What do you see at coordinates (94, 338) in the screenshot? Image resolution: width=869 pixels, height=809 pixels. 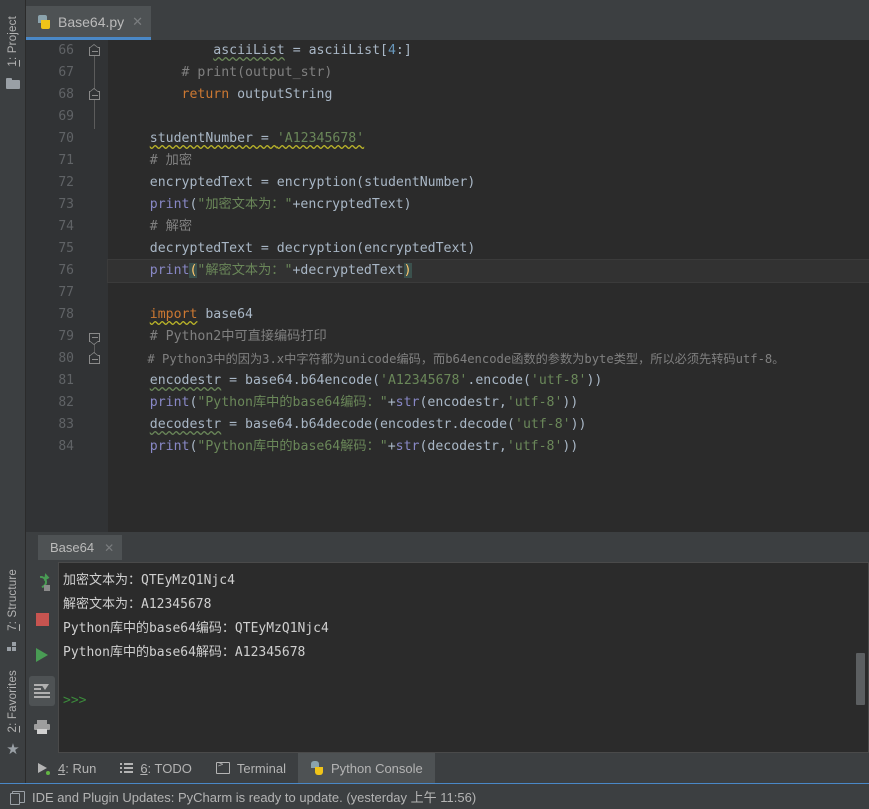 I see `fold-marker-expand` at bounding box center [94, 338].